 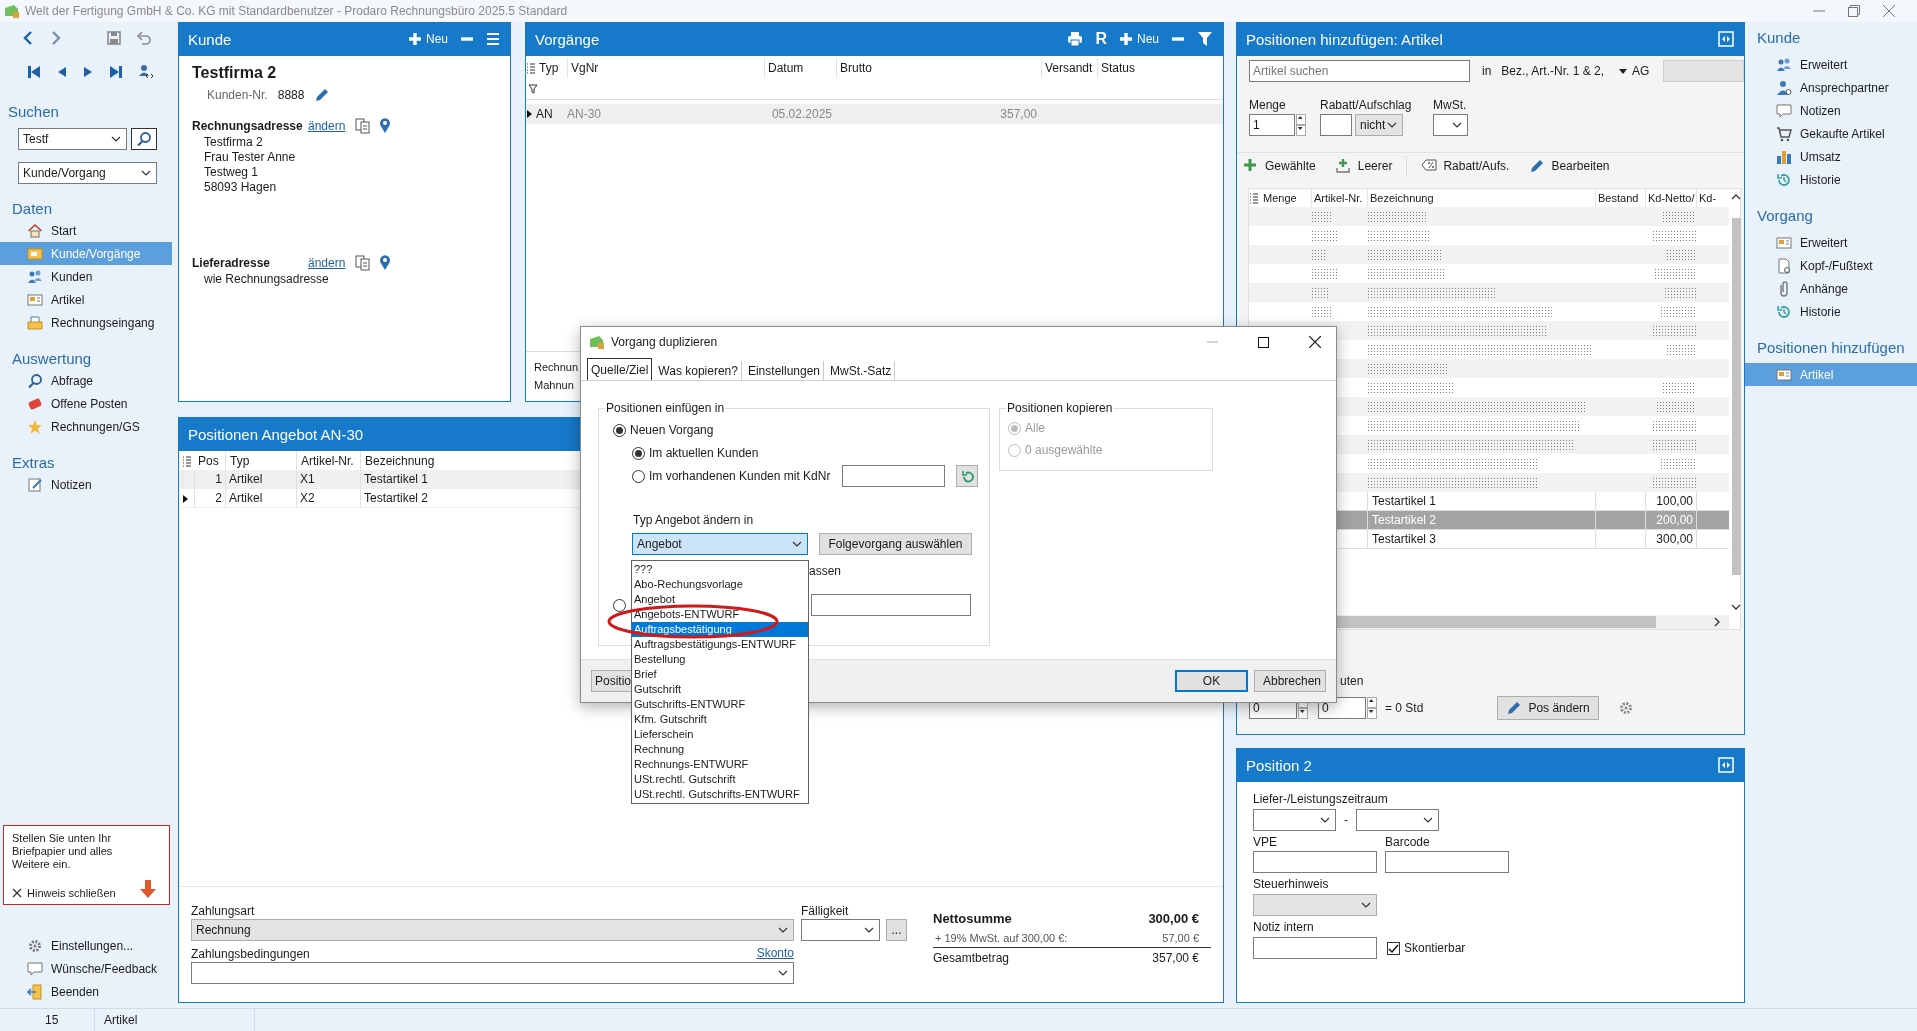 What do you see at coordinates (114, 38) in the screenshot?
I see `save-icon` at bounding box center [114, 38].